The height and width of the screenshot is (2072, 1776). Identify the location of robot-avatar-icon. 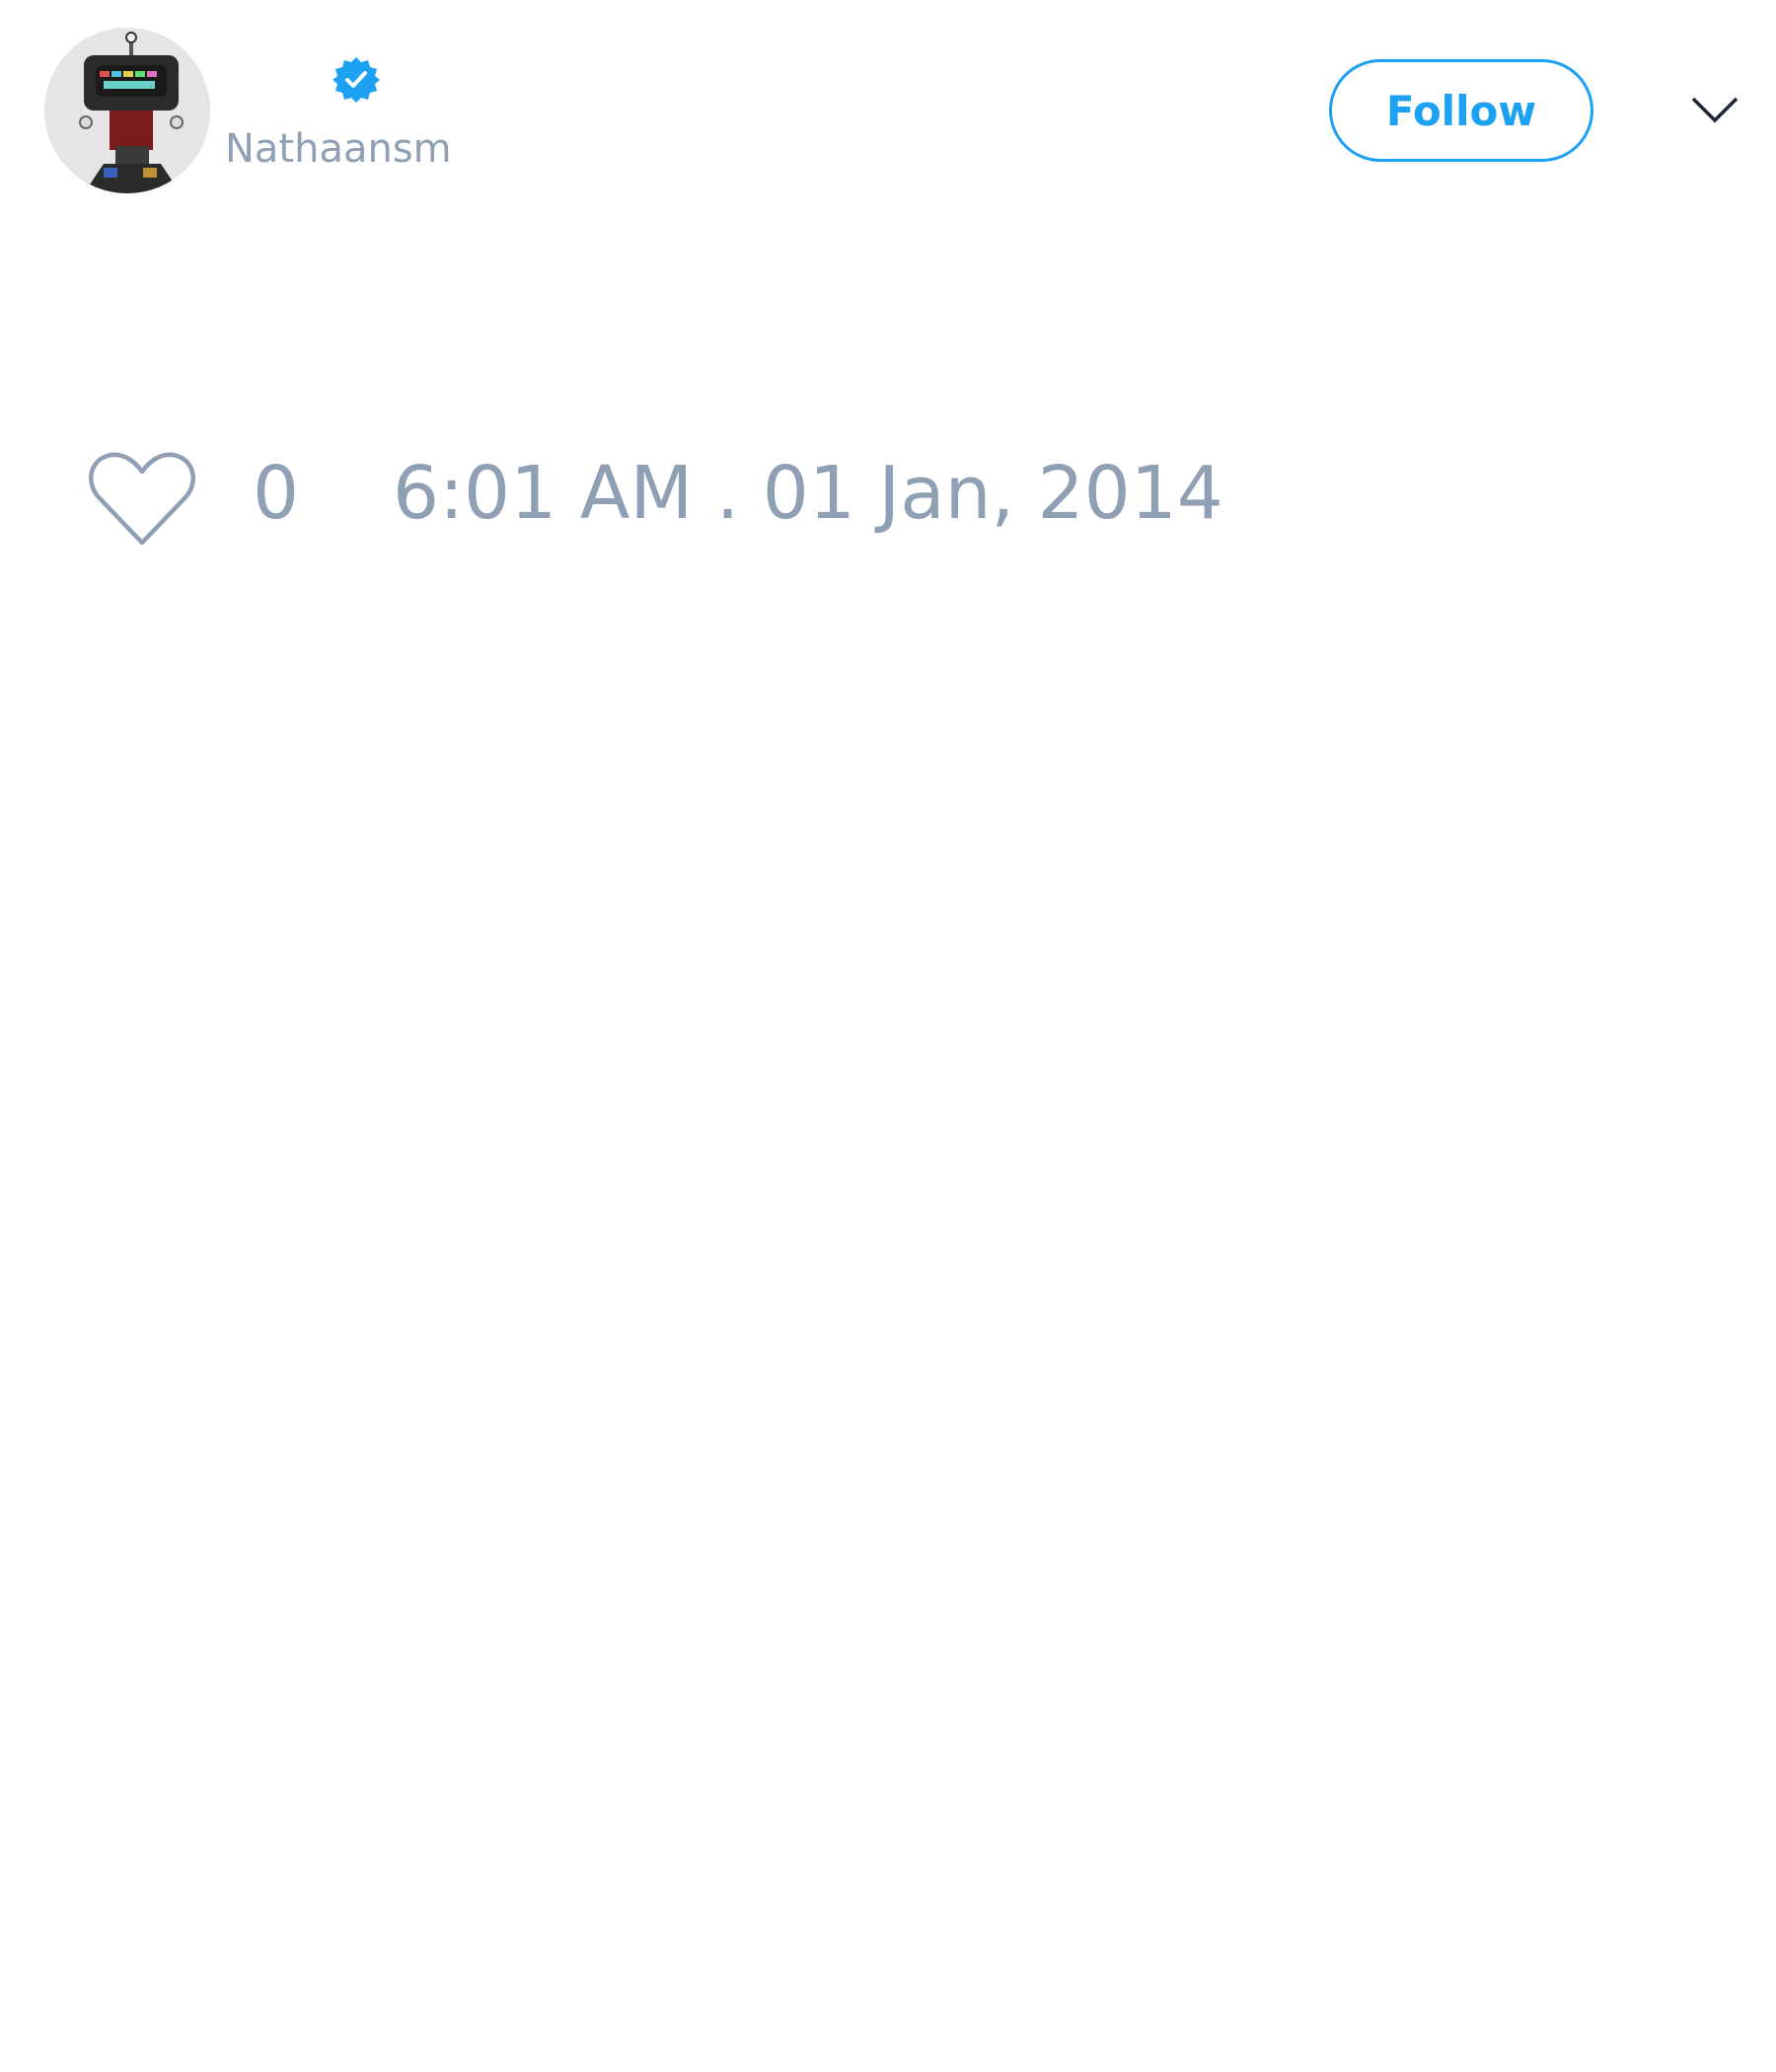
(127, 111).